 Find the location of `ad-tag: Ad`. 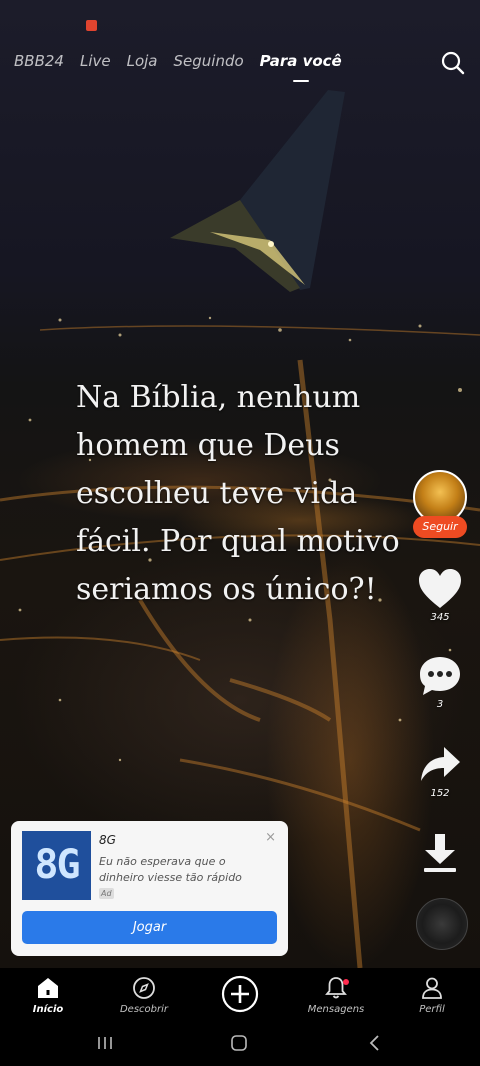

ad-tag: Ad is located at coordinates (106, 893).